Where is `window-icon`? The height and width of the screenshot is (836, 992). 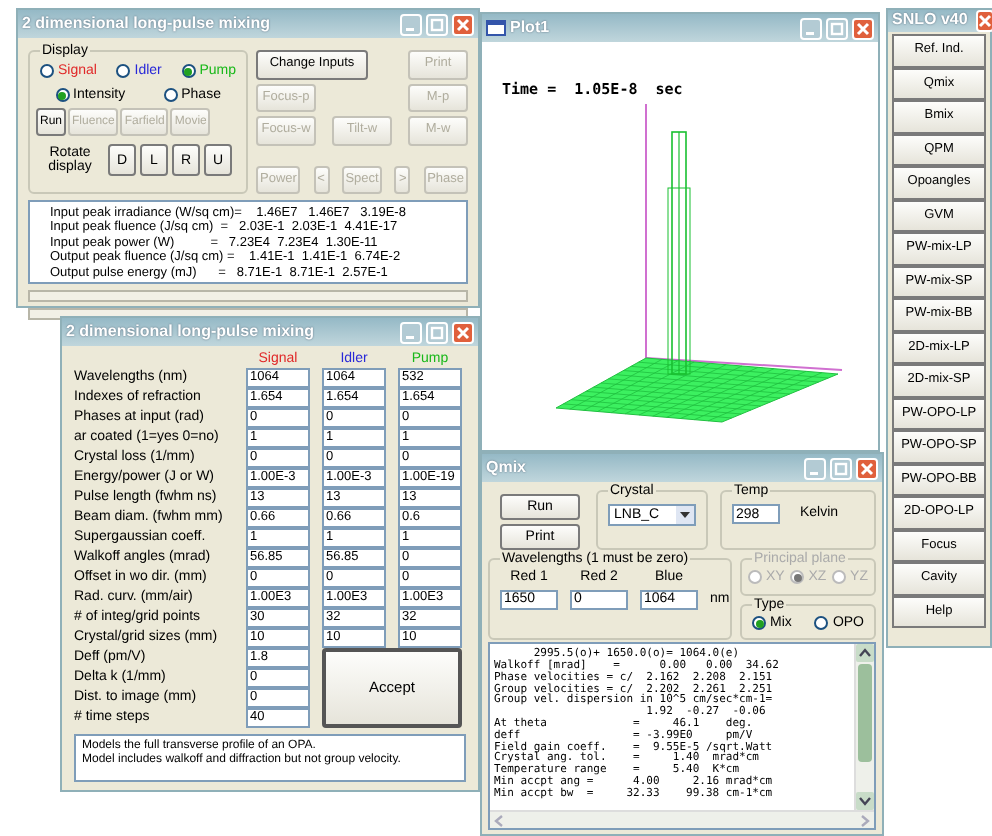
window-icon is located at coordinates (496, 28).